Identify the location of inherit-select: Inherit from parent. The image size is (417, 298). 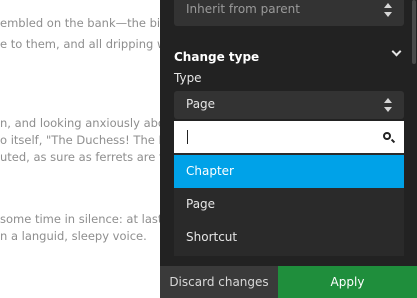
(289, 13).